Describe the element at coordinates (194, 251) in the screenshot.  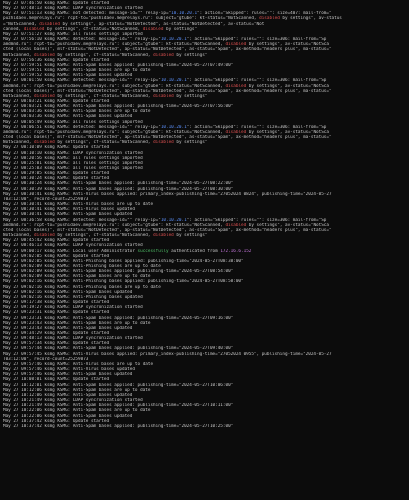
I see `log-text: authenticated from` at that location.